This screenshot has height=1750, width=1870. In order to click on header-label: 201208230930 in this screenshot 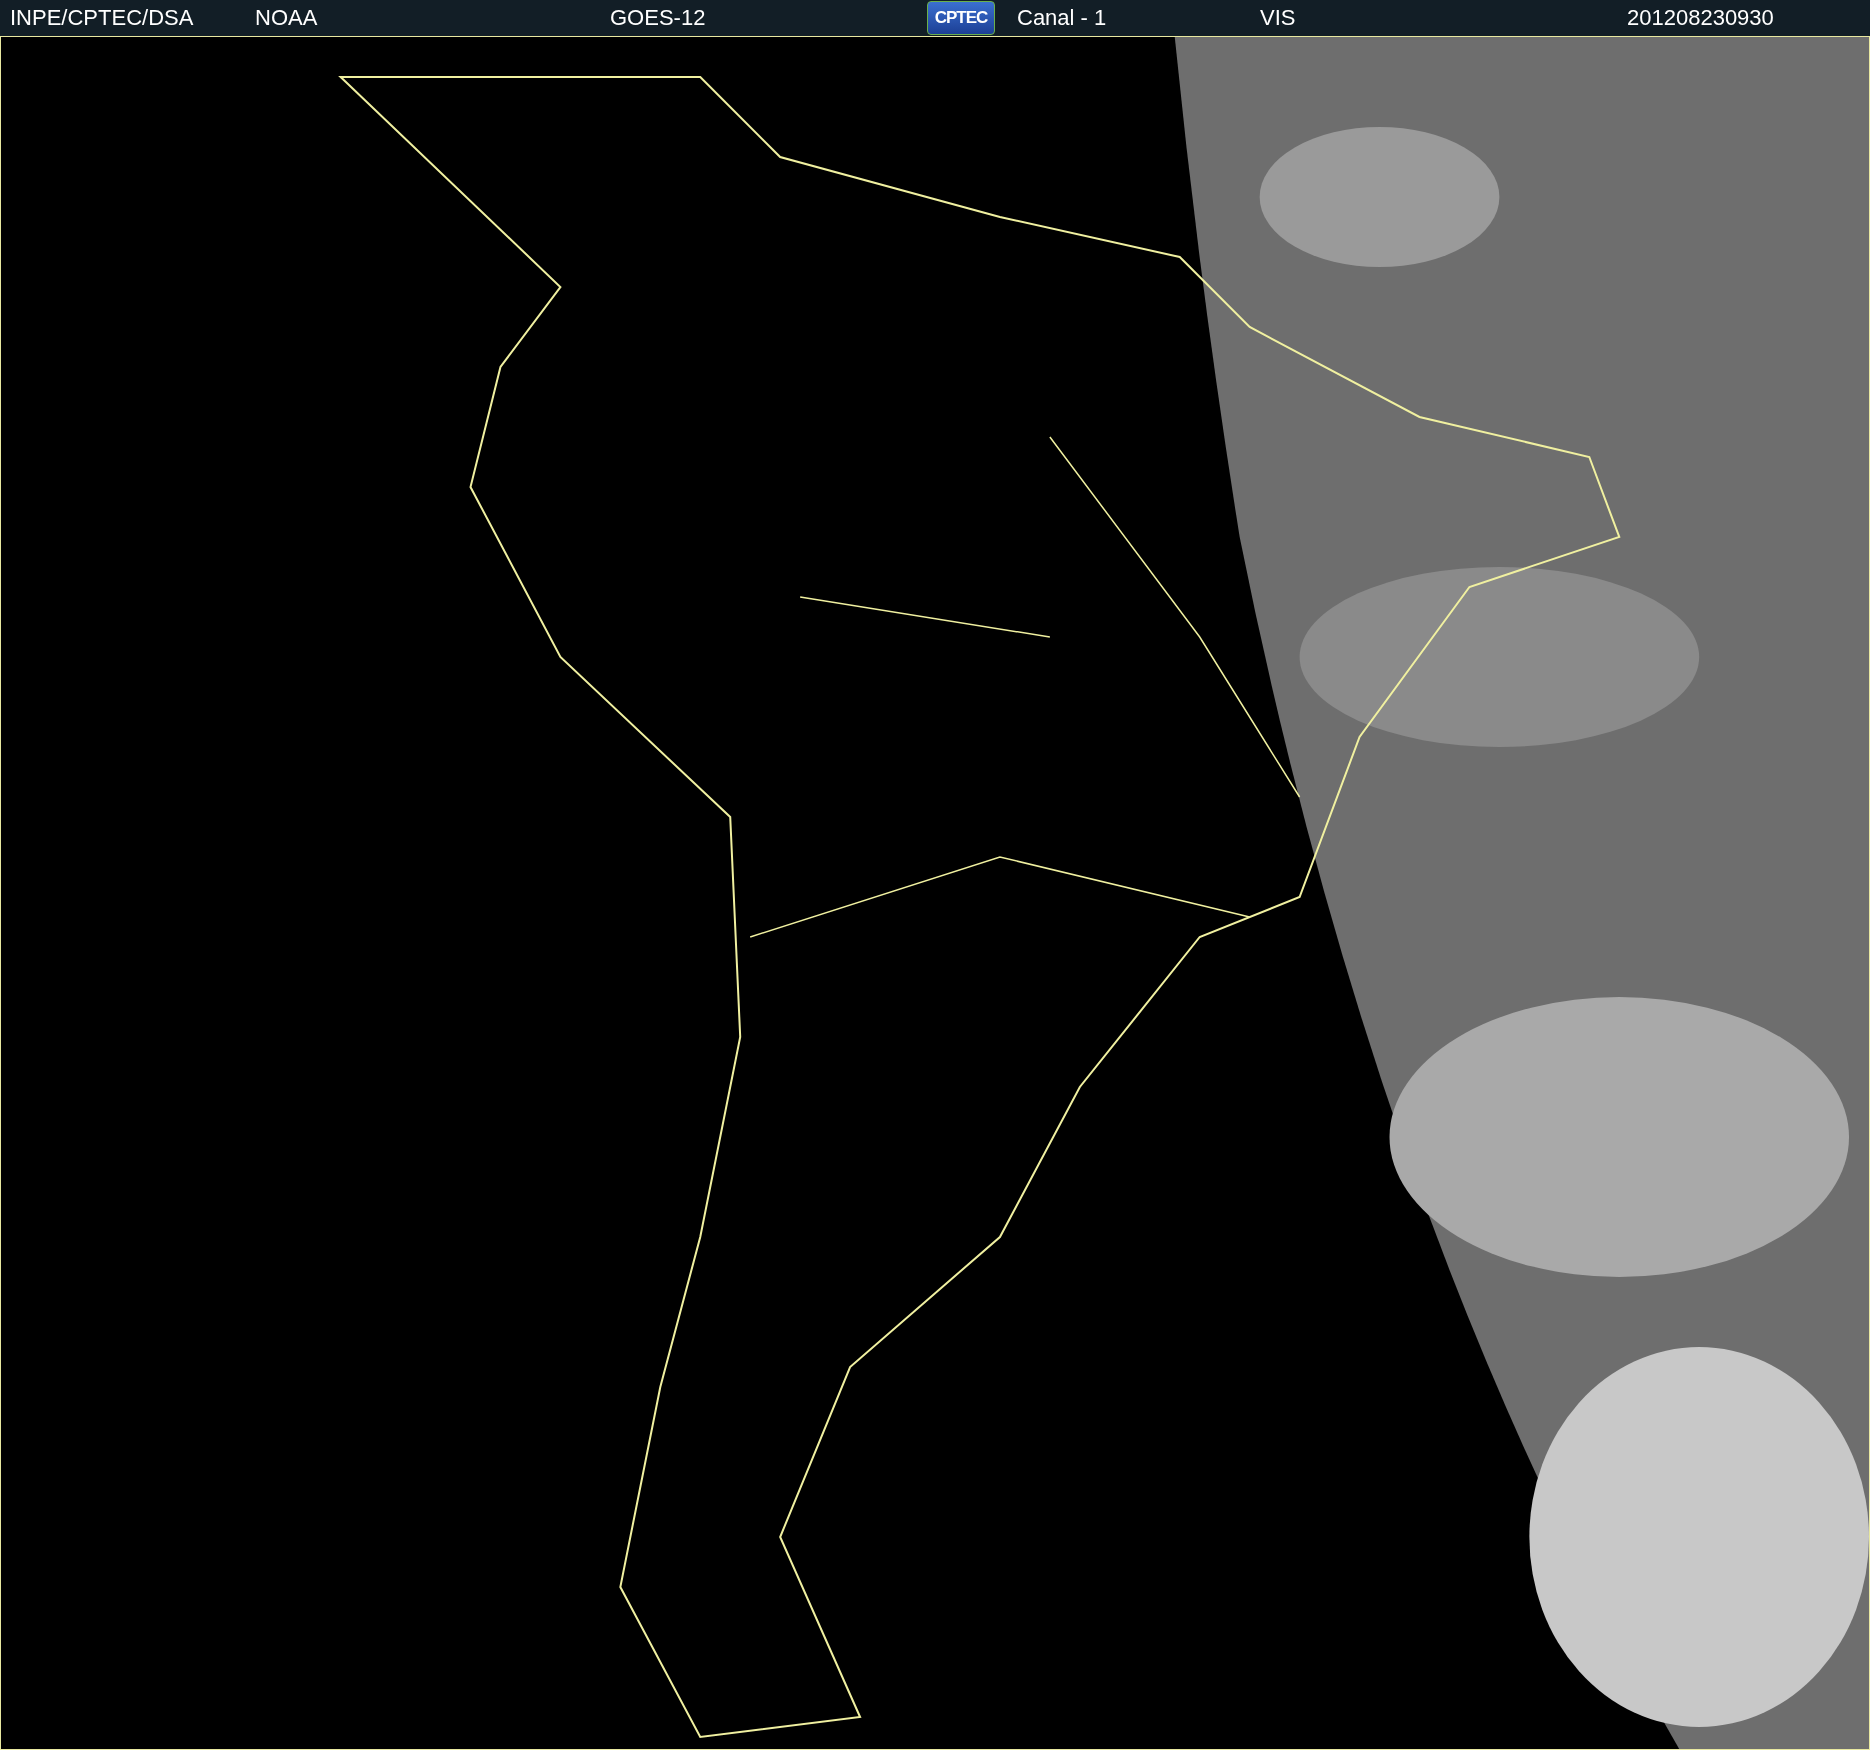, I will do `click(1700, 17)`.